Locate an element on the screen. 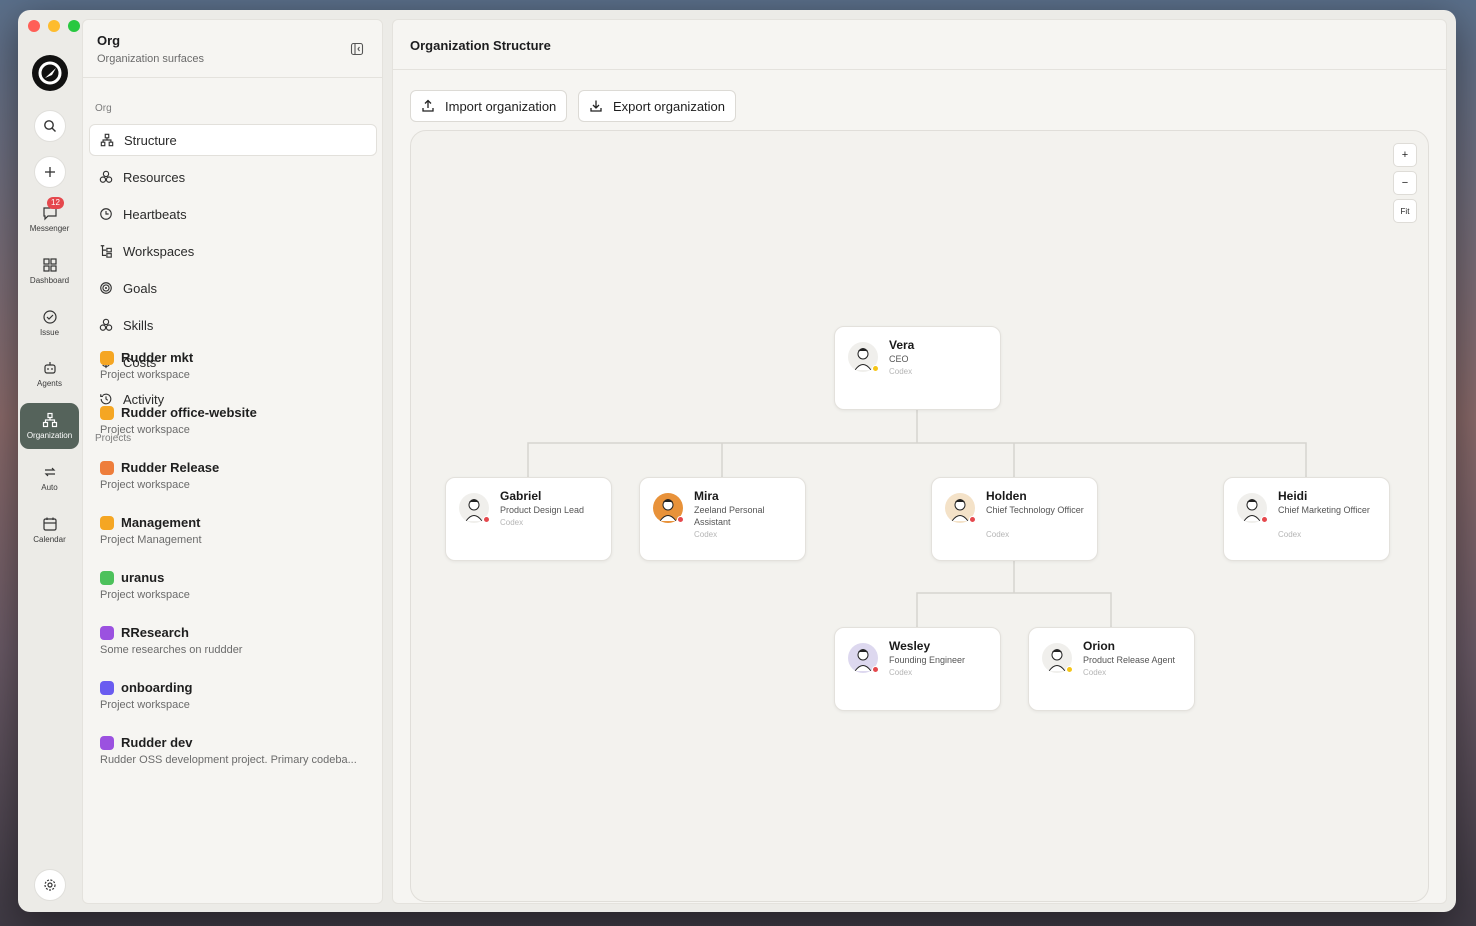  project-description: Project Management is located at coordinates (151, 540).